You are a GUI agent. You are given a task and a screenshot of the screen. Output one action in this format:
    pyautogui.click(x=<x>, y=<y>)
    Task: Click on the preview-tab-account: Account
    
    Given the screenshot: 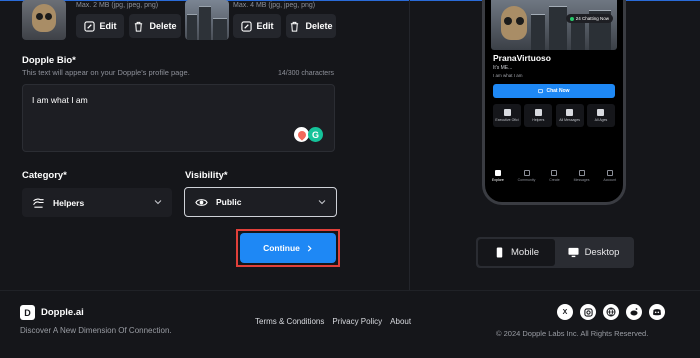 What is the action you would take?
    pyautogui.click(x=609, y=181)
    